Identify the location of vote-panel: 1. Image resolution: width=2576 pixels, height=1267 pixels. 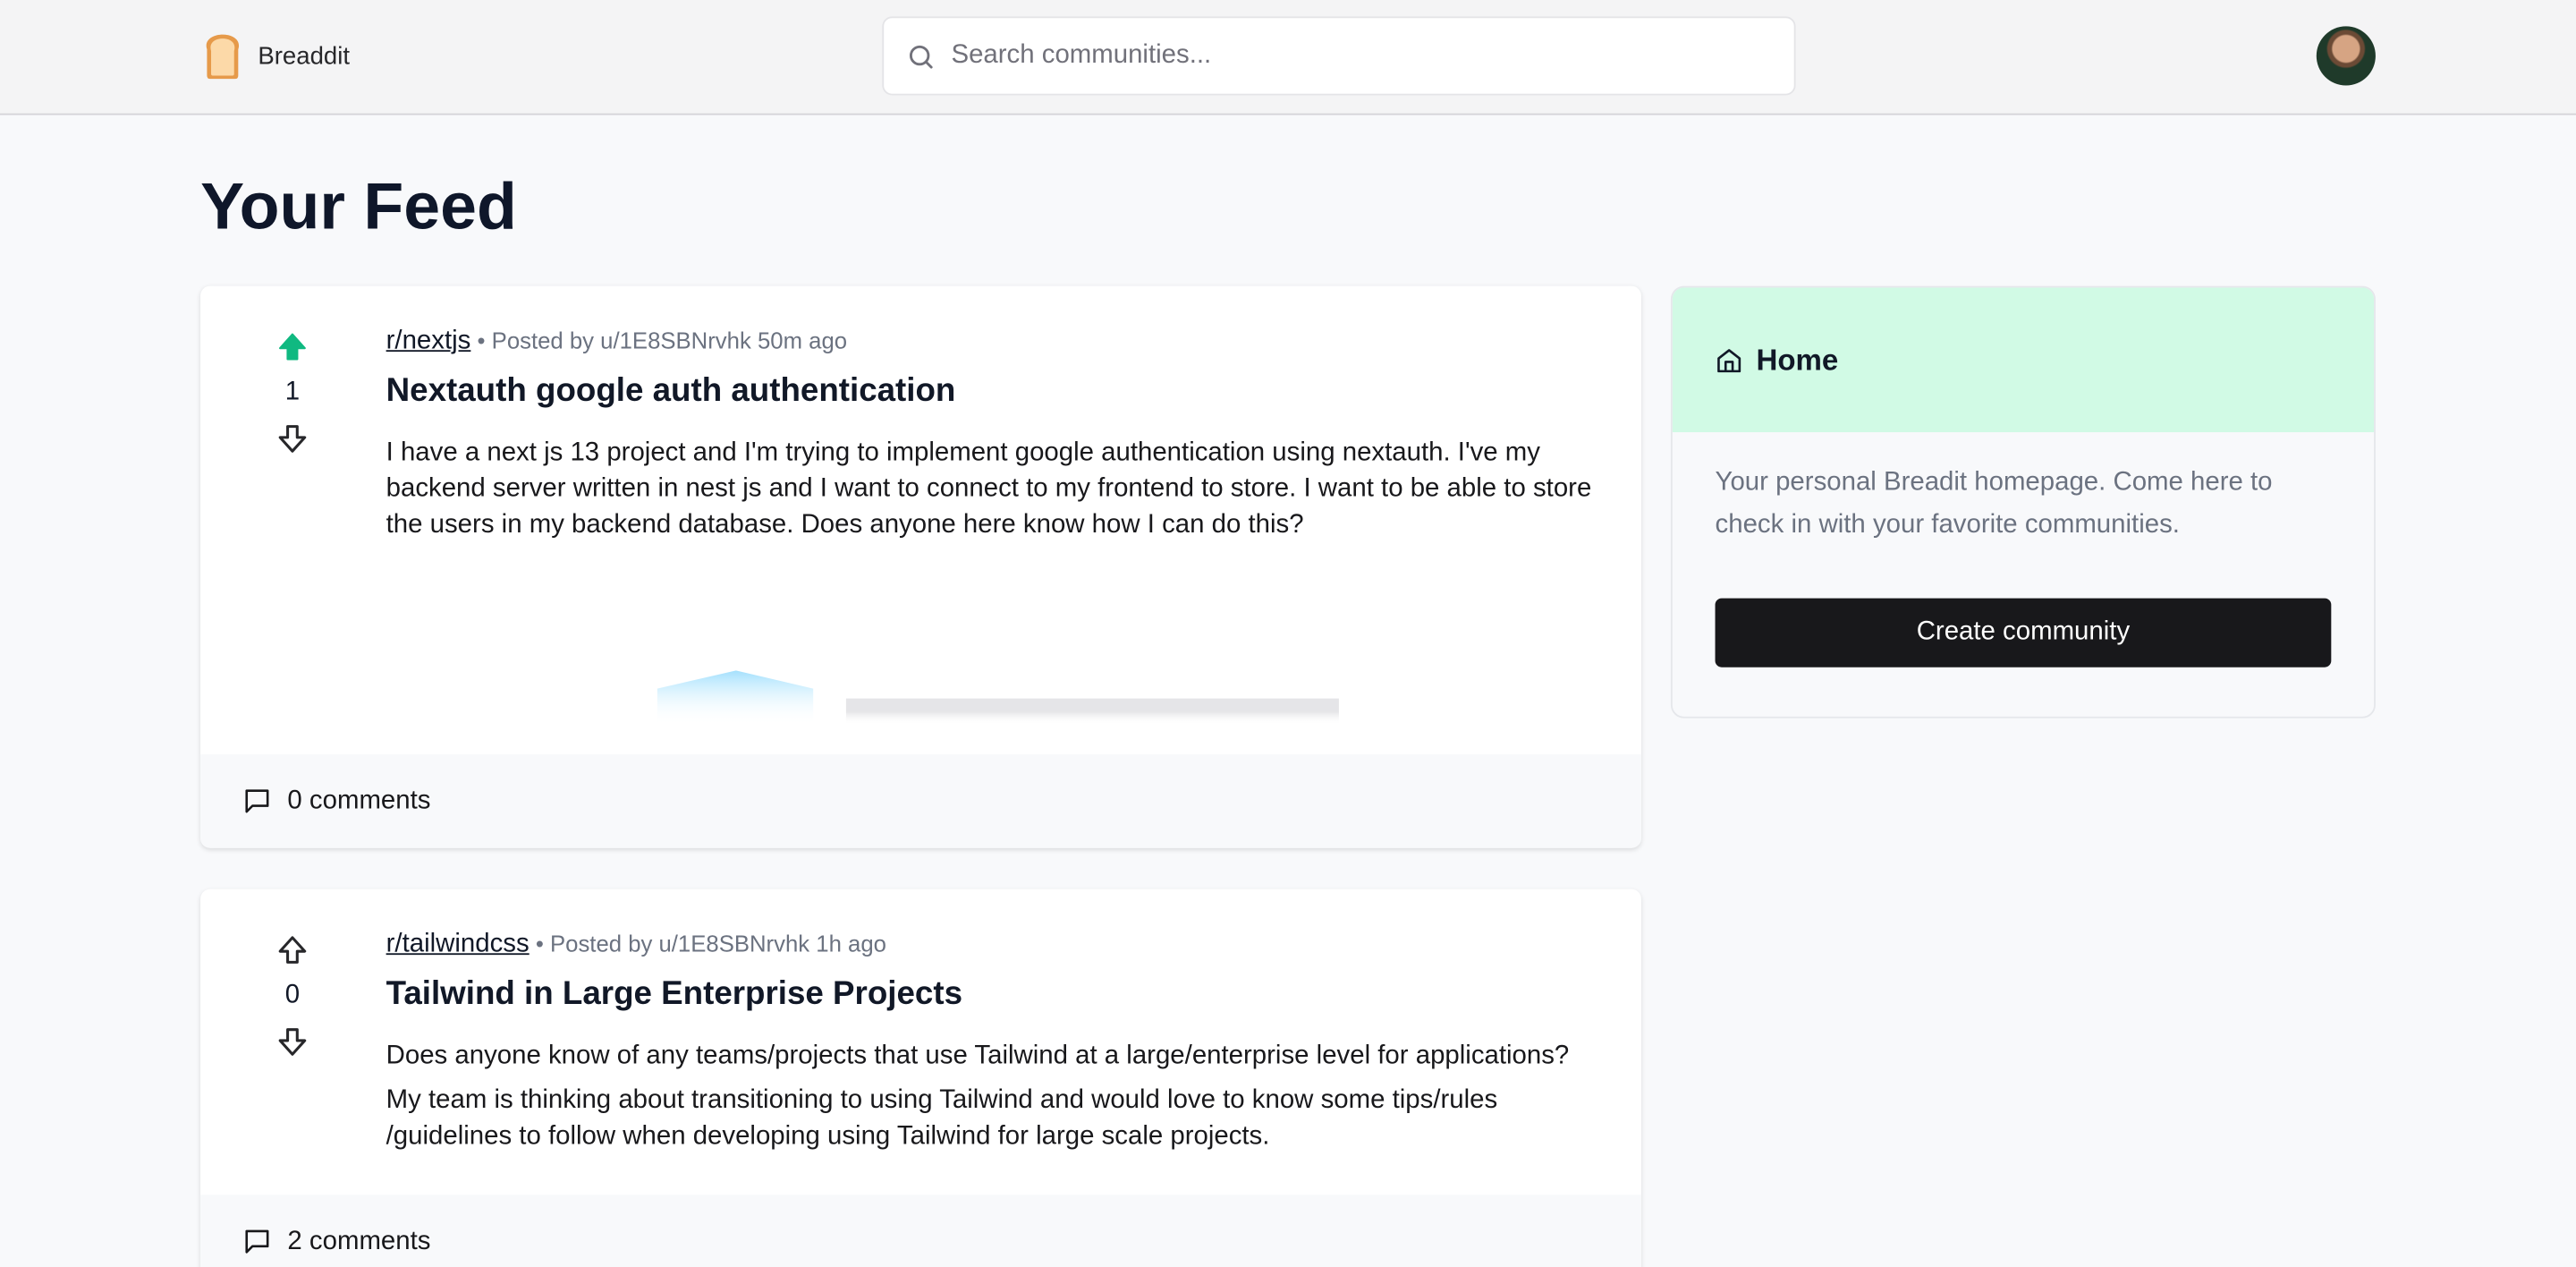
(292, 392).